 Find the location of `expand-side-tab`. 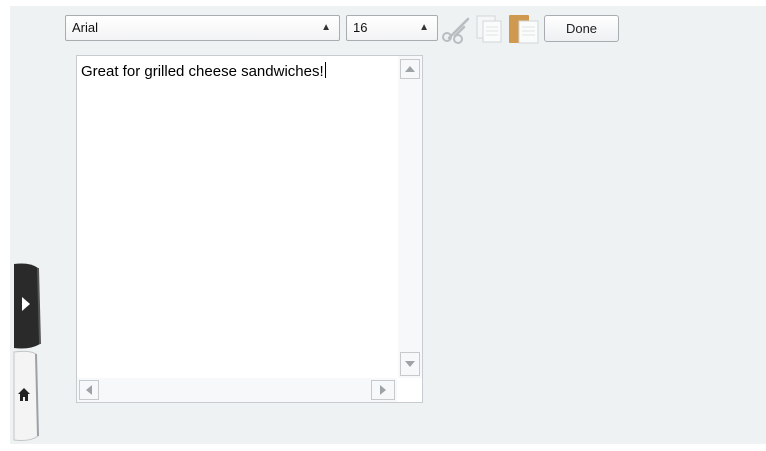

expand-side-tab is located at coordinates (27, 306).